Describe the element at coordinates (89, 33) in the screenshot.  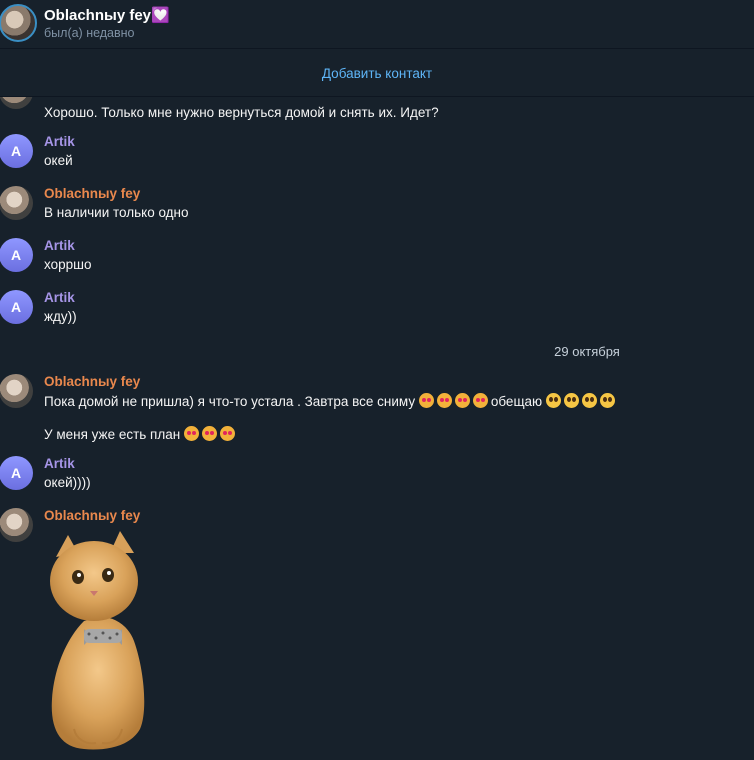
I see `contact-status: был(а) недавно` at that location.